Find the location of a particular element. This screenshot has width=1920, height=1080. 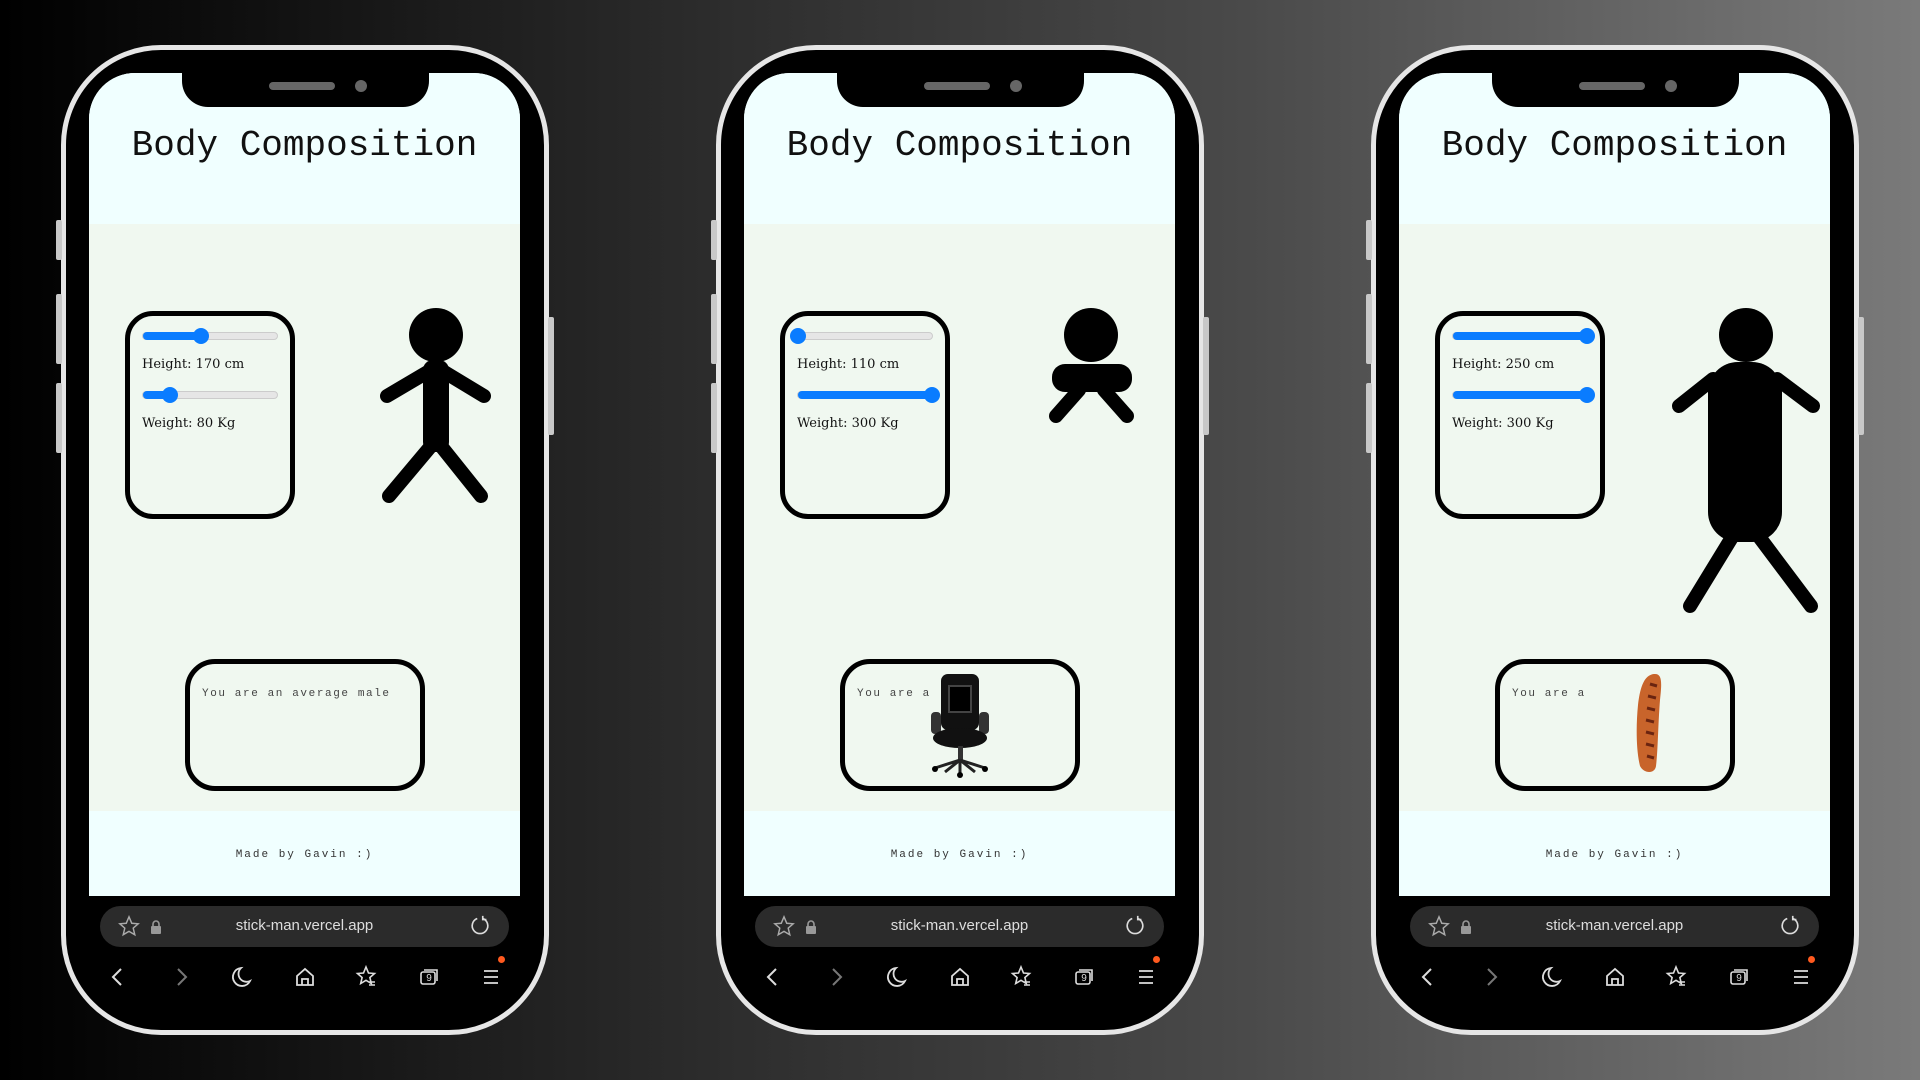

result-card: You are a is located at coordinates (1615, 725).